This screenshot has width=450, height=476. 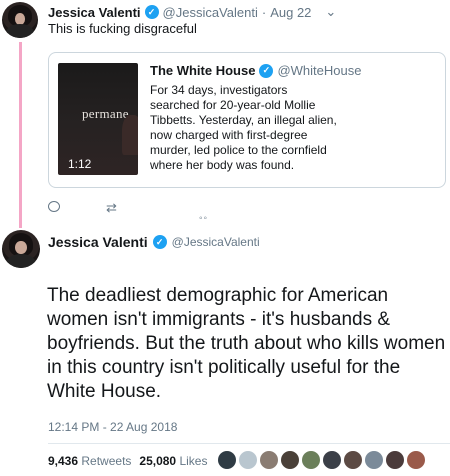 I want to click on retweets-count: 9,436, so click(x=63, y=461).